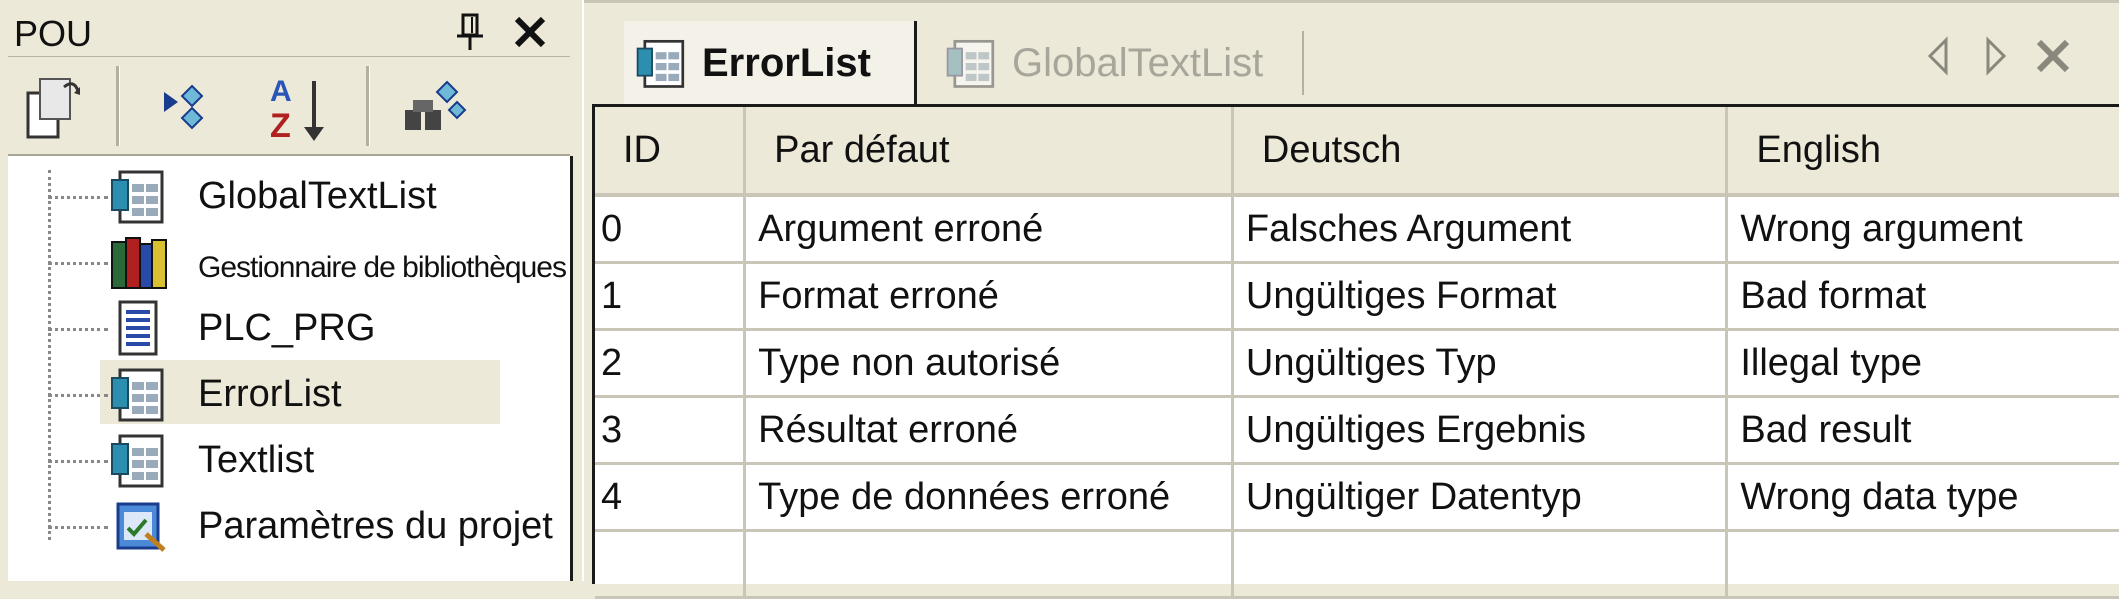 This screenshot has width=2119, height=599. I want to click on column-header-default: Par défaut, so click(989, 152).